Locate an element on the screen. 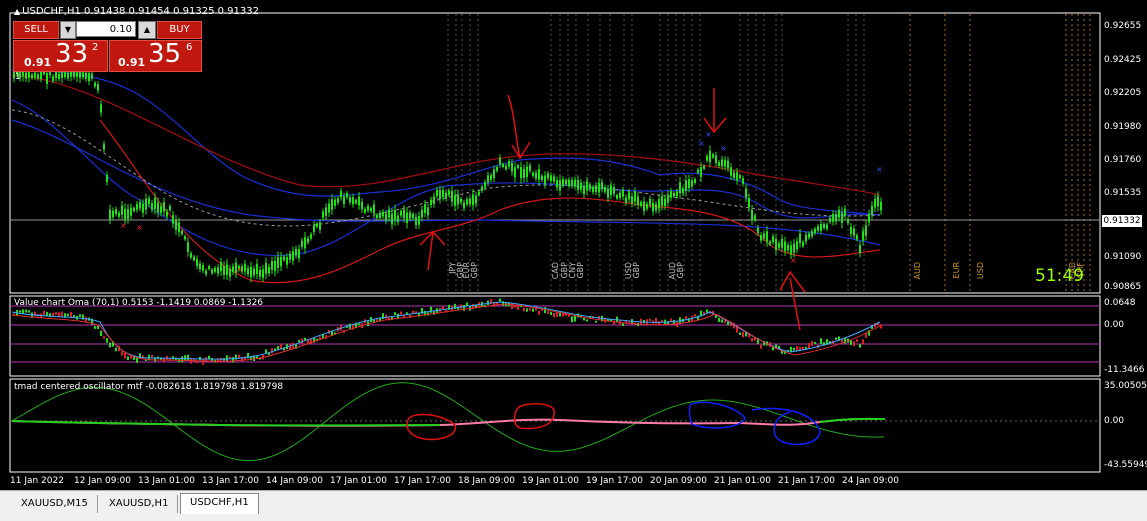  time-axis-label: 12 Jan 09:00 is located at coordinates (102, 481).